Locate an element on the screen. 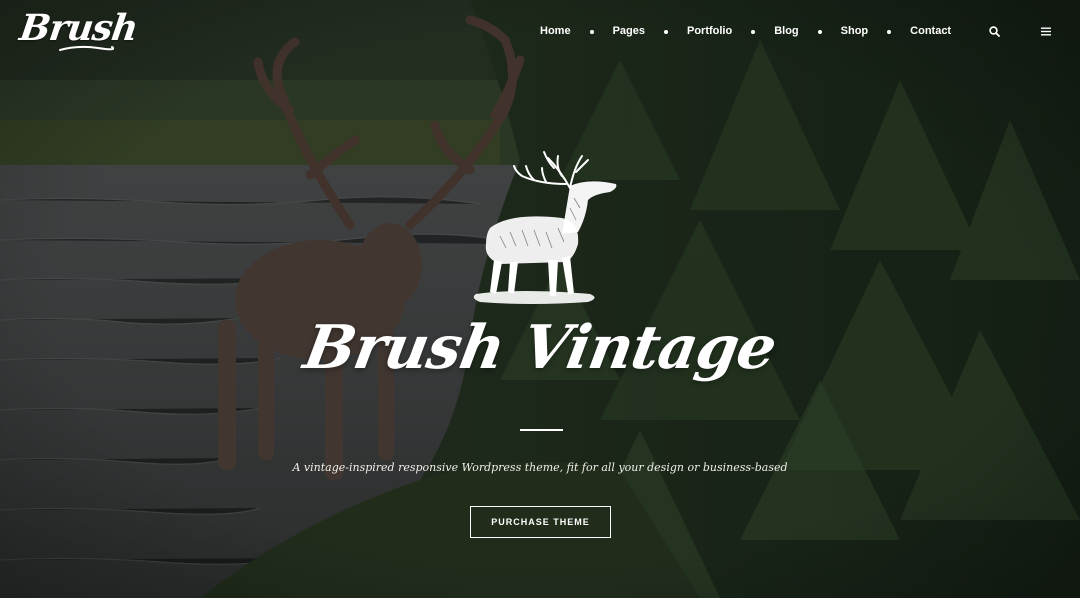 This screenshot has height=598, width=1080. hero-title-text: Brush Vintage is located at coordinates (540, 348).